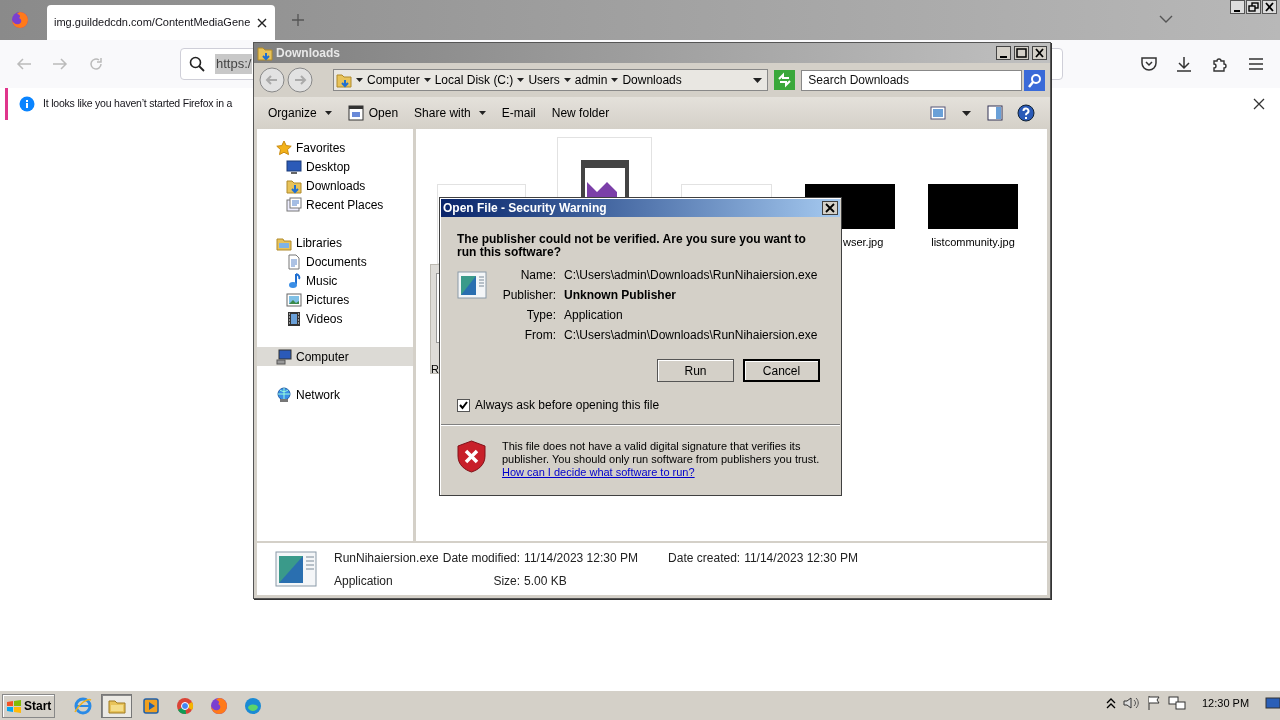 This screenshot has width=1280, height=720. What do you see at coordinates (152, 23) in the screenshot?
I see `tab-title: img.guildedcdn.com/ContentMediaGene` at bounding box center [152, 23].